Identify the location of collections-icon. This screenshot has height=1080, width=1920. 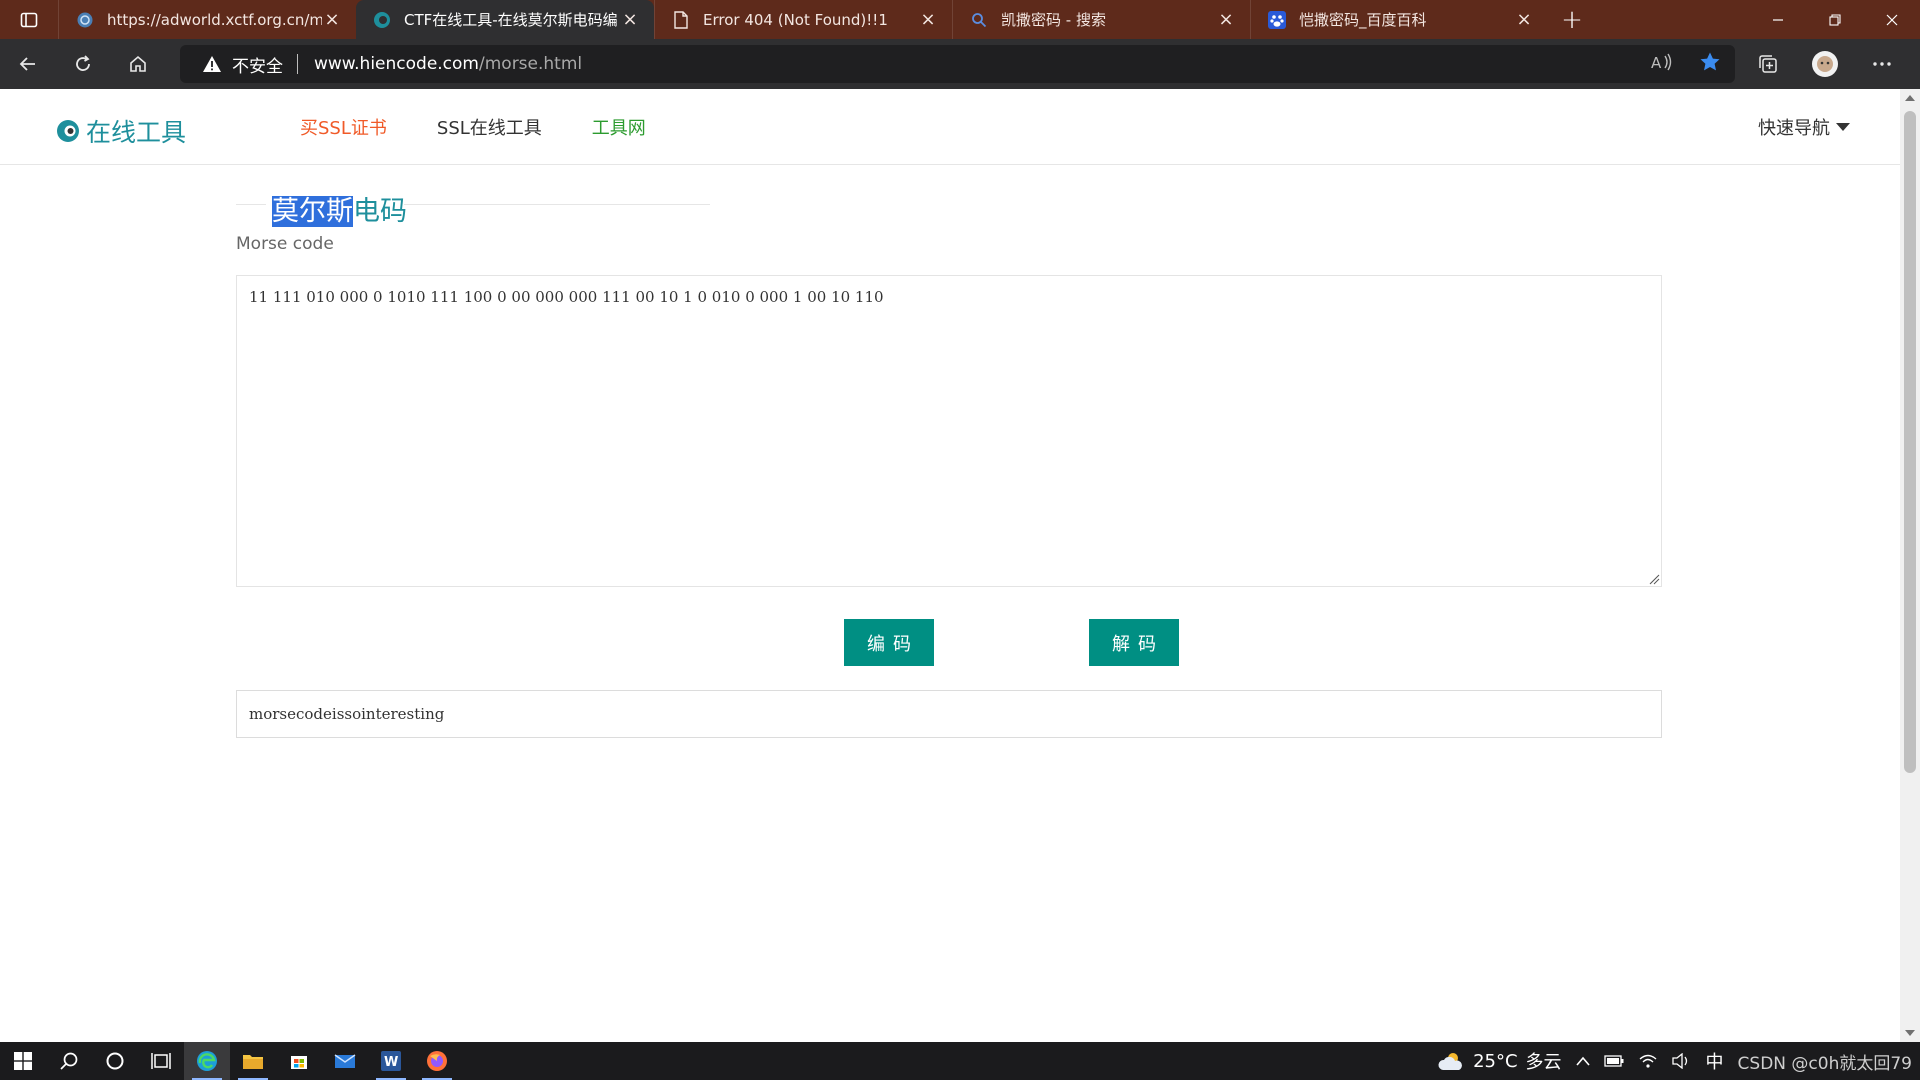
(1767, 64).